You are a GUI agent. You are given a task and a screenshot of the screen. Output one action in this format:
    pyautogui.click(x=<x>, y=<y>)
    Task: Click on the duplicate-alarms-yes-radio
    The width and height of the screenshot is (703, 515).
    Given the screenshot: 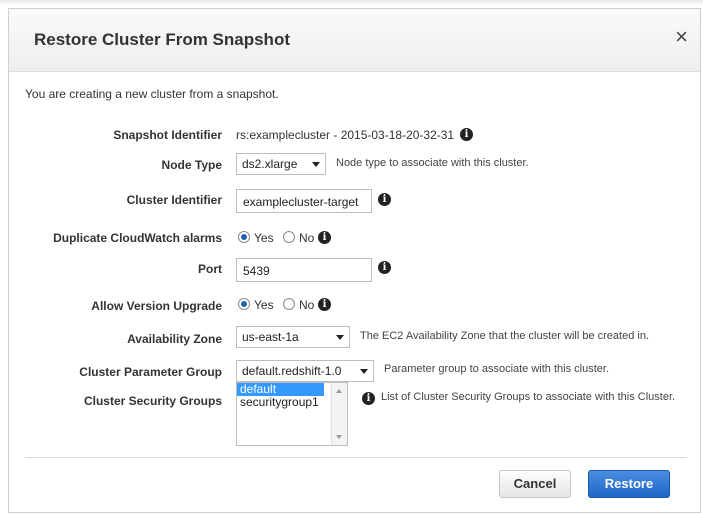 What is the action you would take?
    pyautogui.click(x=244, y=237)
    